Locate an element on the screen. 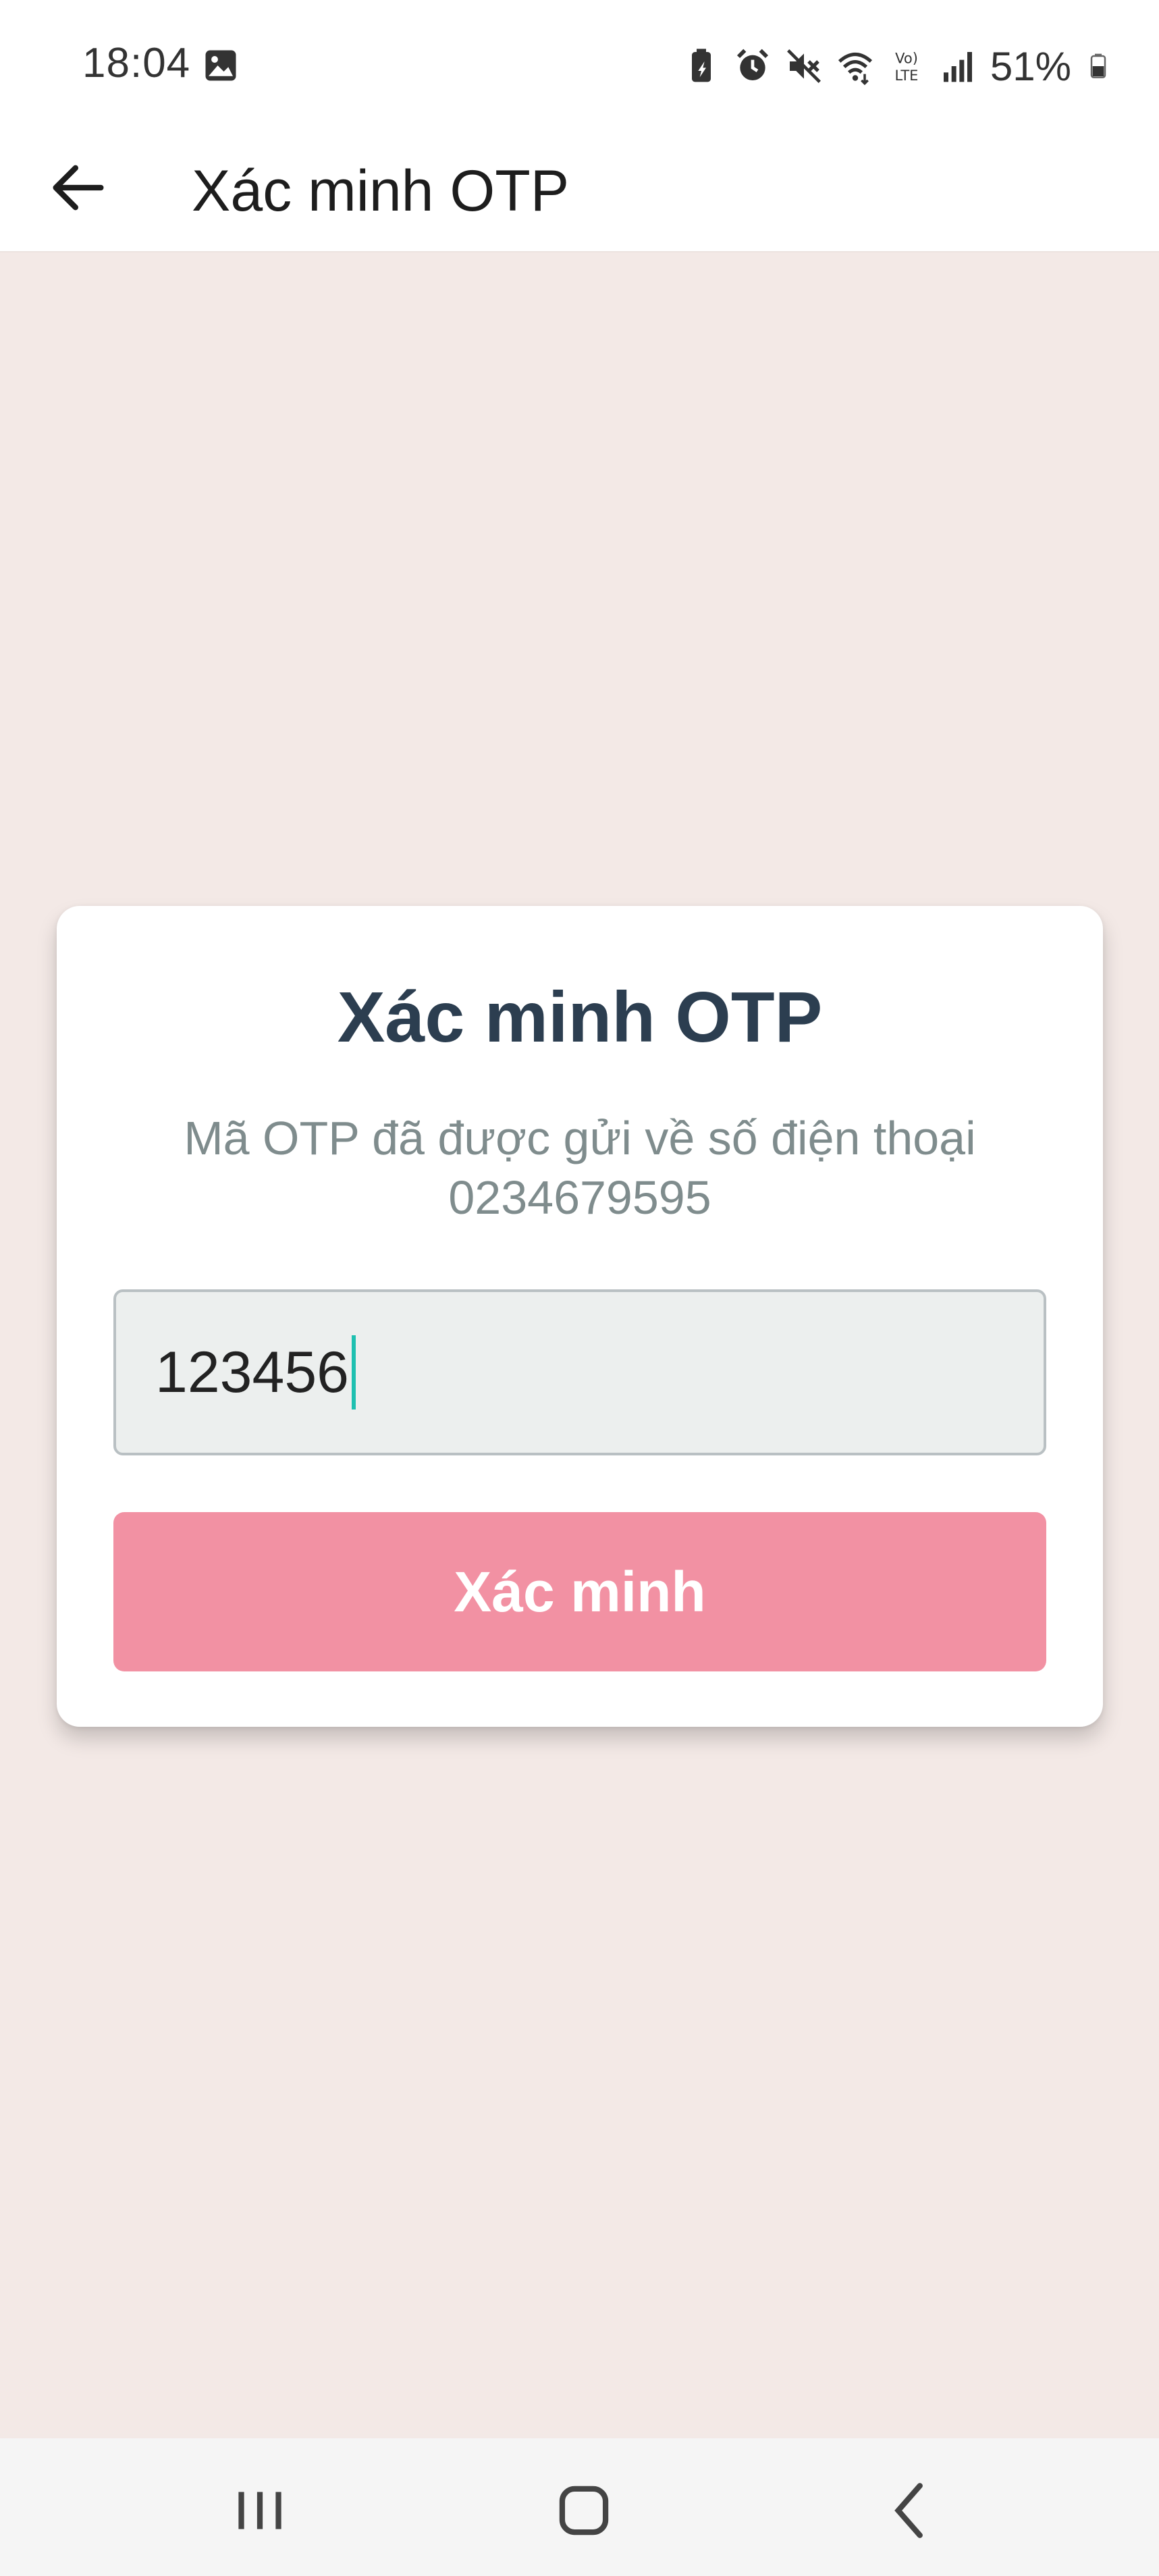 Image resolution: width=1159 pixels, height=2576 pixels. gallery-icon is located at coordinates (221, 65).